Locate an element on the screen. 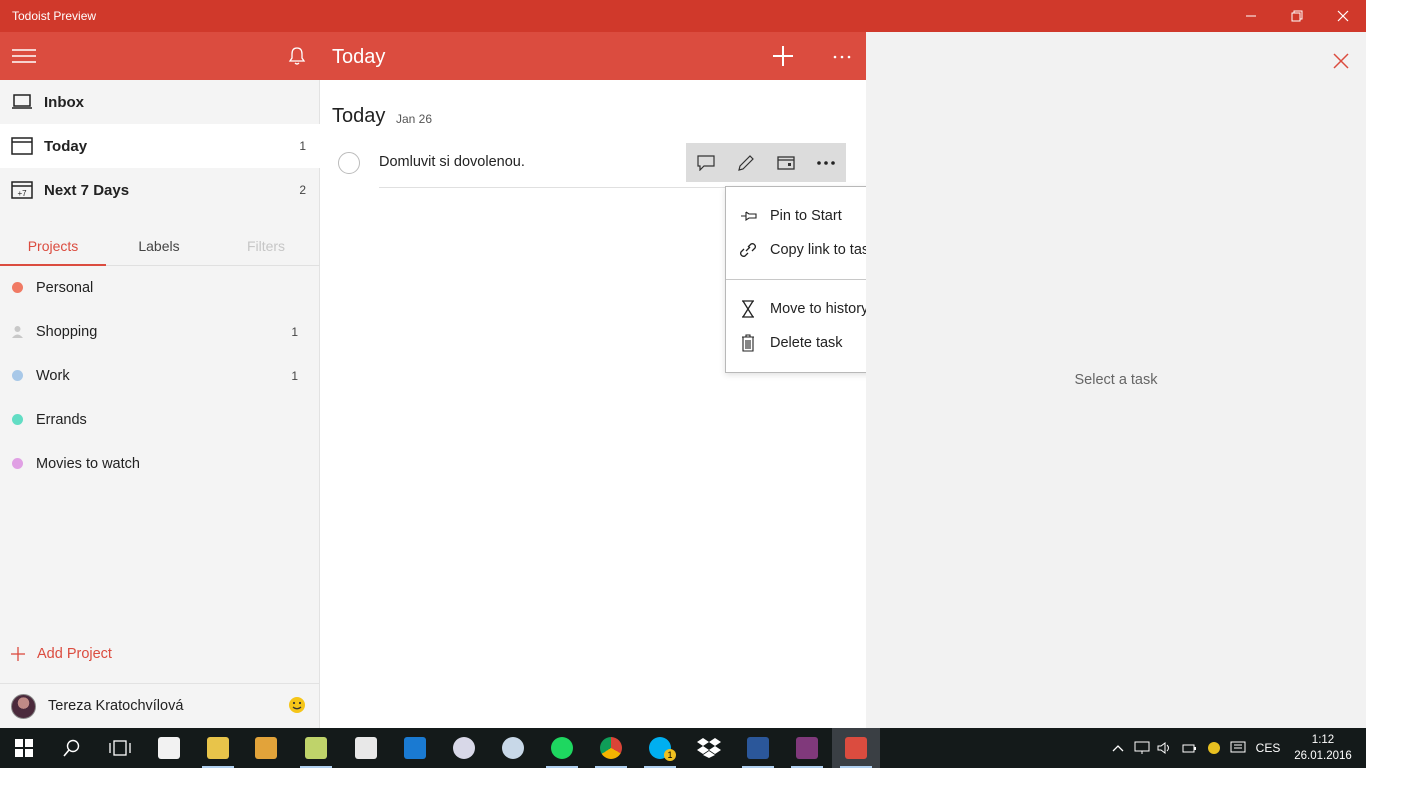 This screenshot has width=1422, height=800. power-icon is located at coordinates (1189, 748).